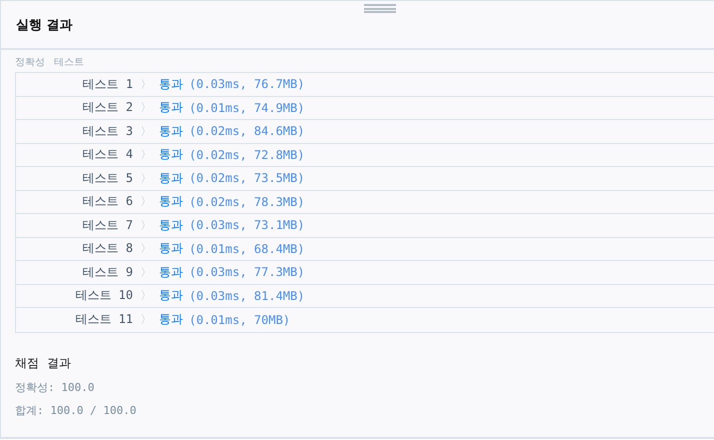  What do you see at coordinates (43, 363) in the screenshot?
I see `grading-title: 채점 결과` at bounding box center [43, 363].